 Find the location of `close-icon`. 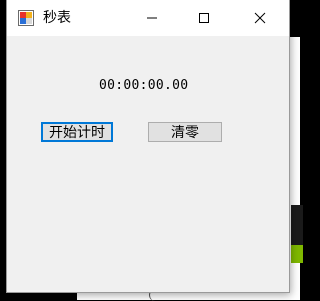

close-icon is located at coordinates (260, 18).